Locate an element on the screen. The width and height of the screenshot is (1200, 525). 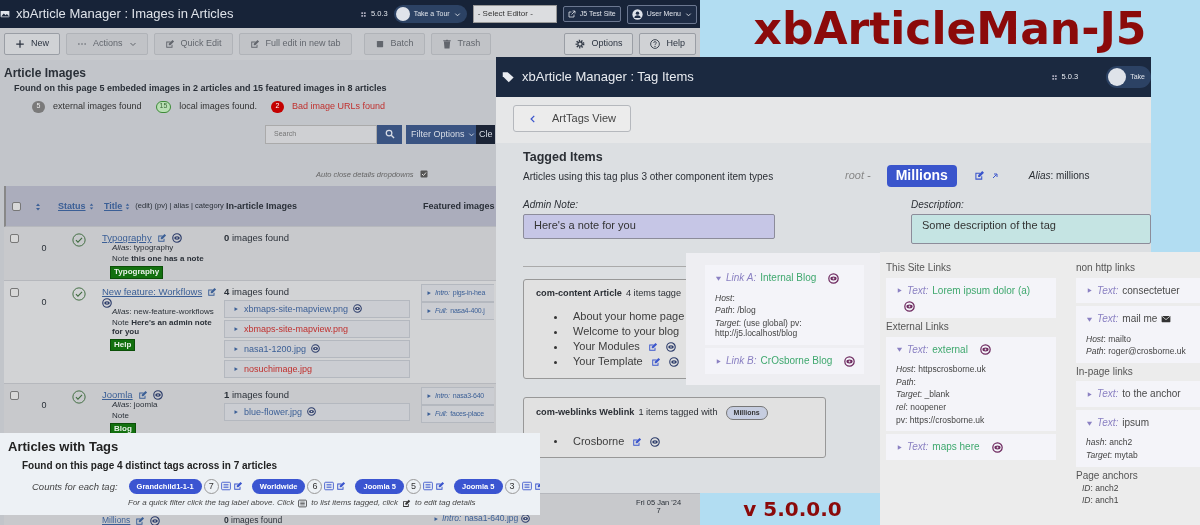
alias-text: Alias: millions is located at coordinates (1059, 175).